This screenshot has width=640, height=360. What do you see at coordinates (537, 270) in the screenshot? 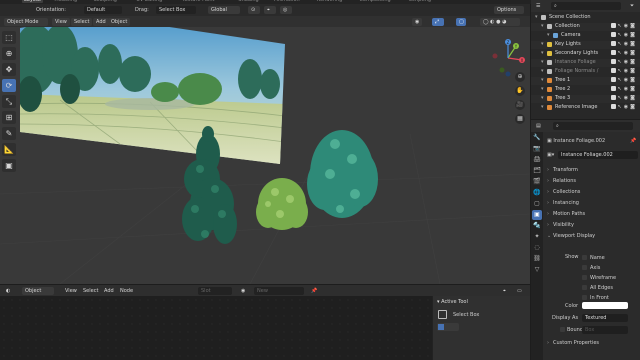
I see `data-tab-icon: ▽` at bounding box center [537, 270].